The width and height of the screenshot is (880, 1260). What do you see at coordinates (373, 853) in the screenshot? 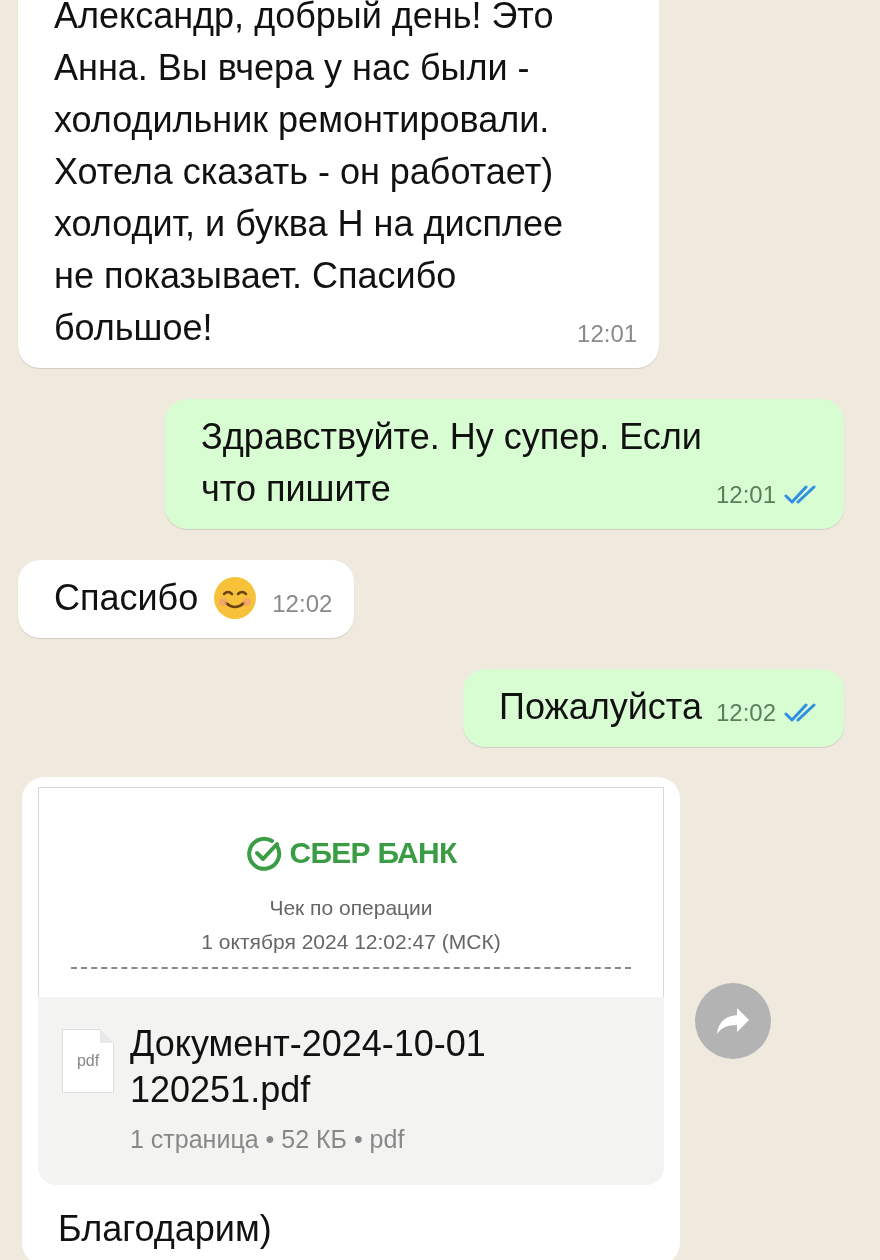
I see `bank-name: СБЕР БАНК` at bounding box center [373, 853].